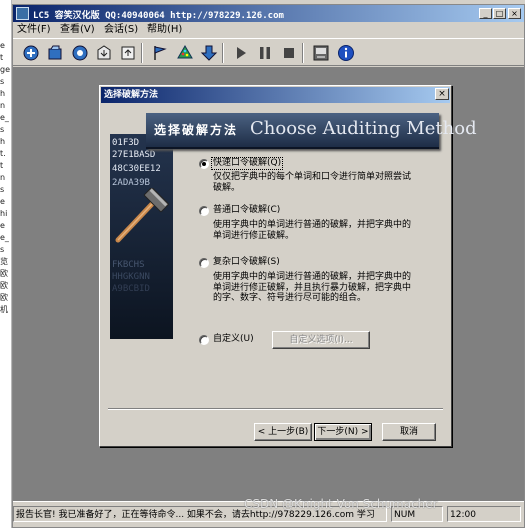  Describe the element at coordinates (196, 130) in the screenshot. I see `banner-chinese-title: 选择破解方法` at that location.